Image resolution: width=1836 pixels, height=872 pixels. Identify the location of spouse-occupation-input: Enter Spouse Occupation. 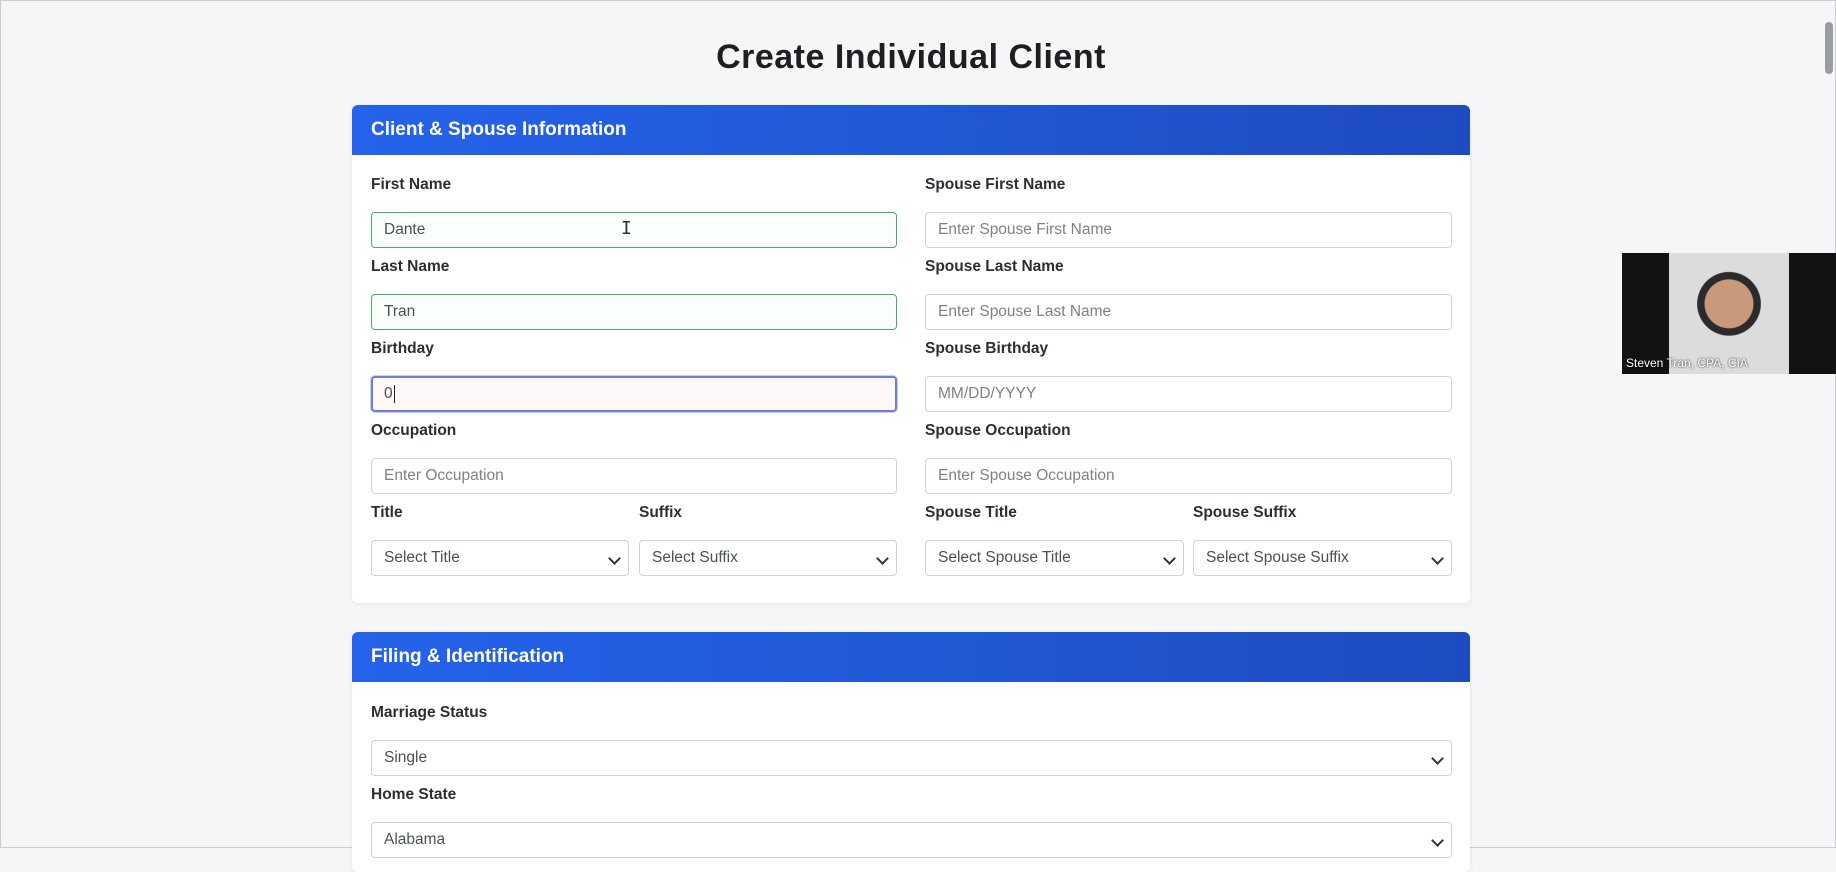
(1188, 476).